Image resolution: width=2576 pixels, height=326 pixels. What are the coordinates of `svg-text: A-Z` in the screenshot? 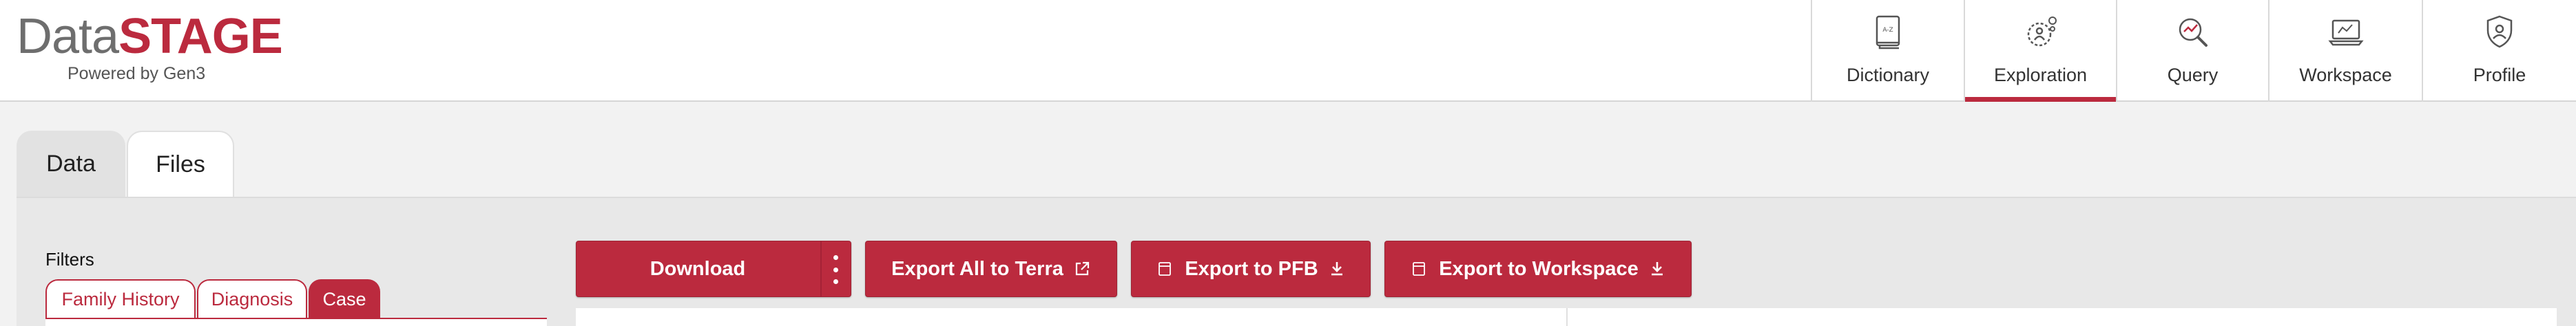 It's located at (1887, 31).